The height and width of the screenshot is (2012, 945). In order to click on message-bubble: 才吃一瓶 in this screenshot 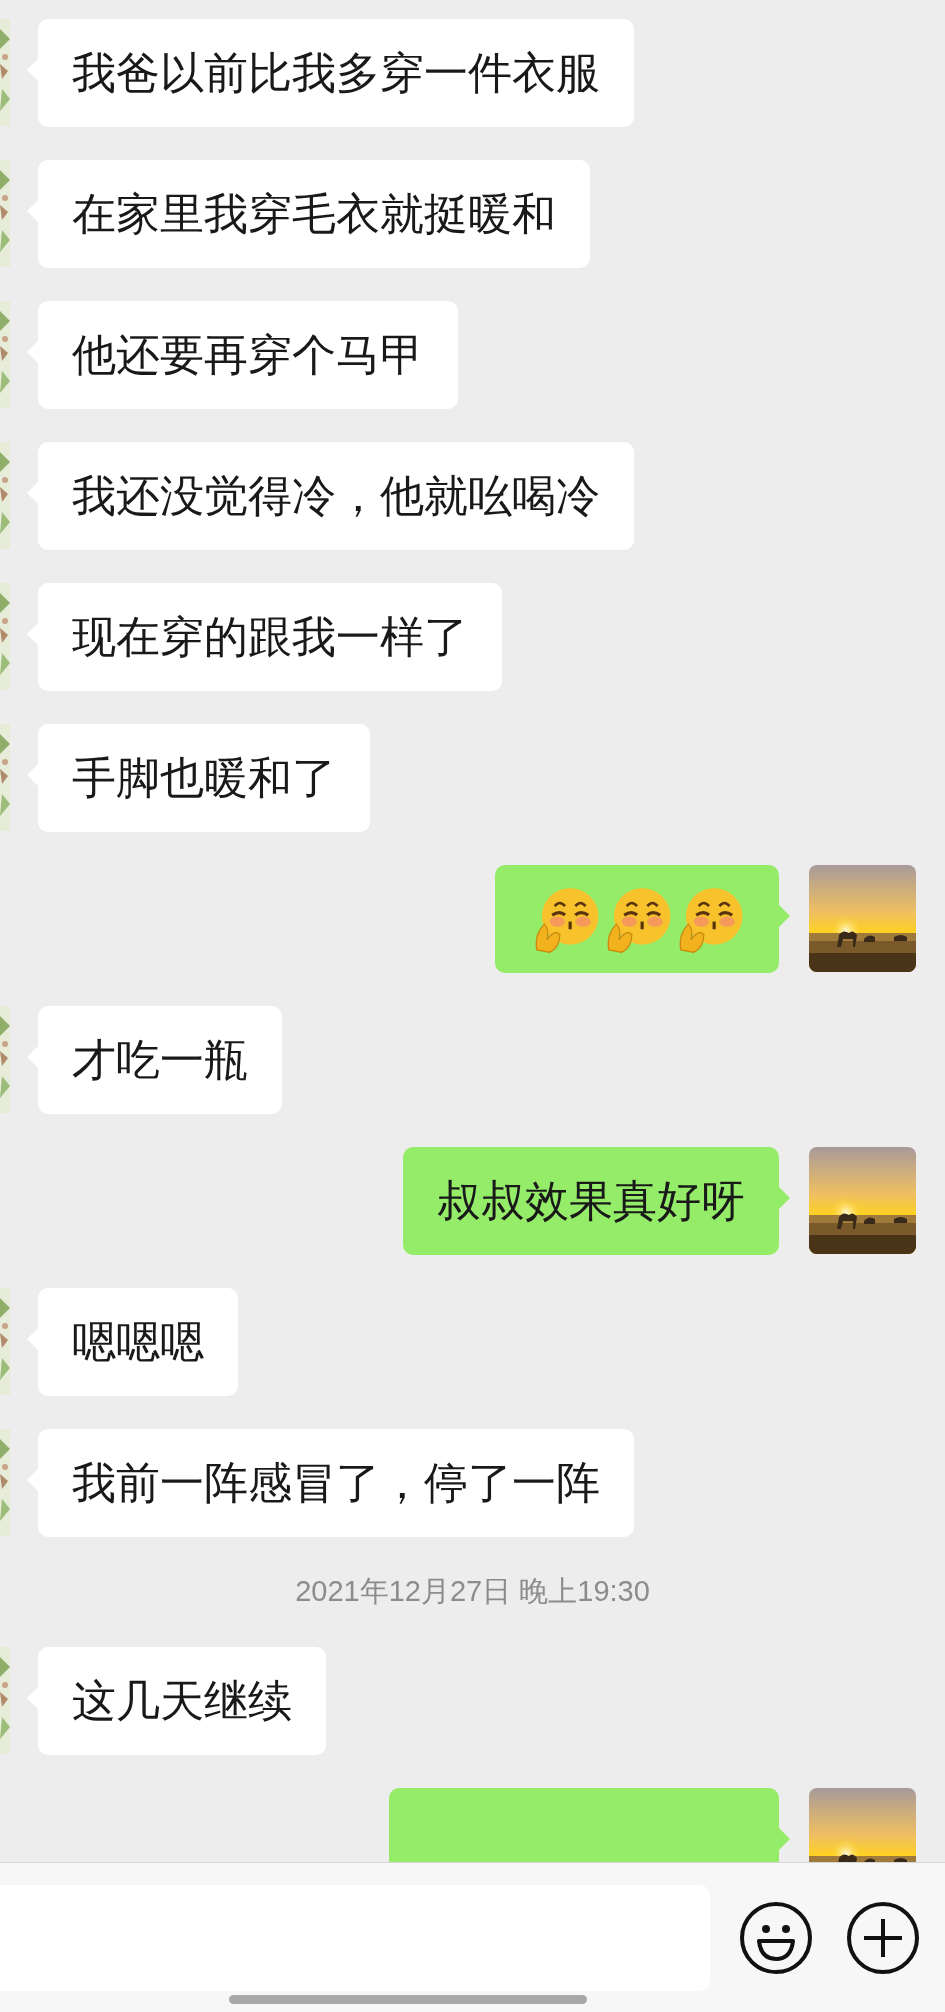, I will do `click(160, 1060)`.